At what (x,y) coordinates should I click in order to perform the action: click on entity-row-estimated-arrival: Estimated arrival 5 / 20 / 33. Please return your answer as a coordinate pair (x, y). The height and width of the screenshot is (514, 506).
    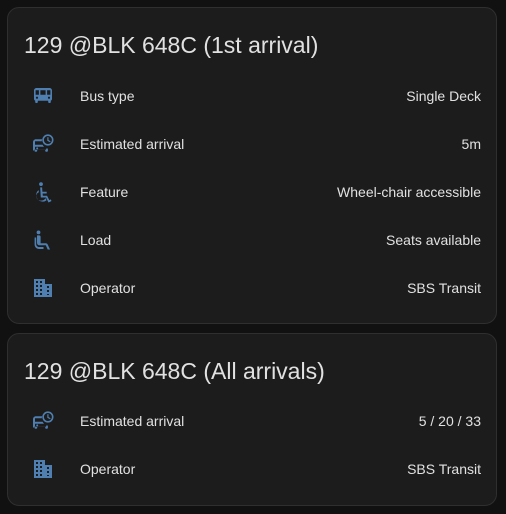
    Looking at the image, I should click on (252, 421).